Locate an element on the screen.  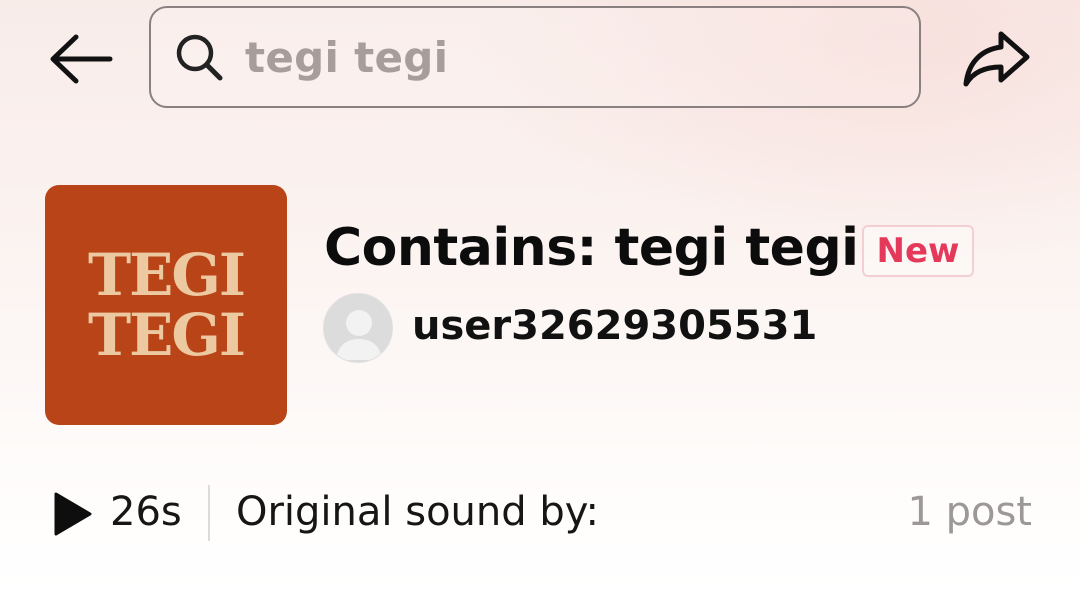
play-icon is located at coordinates (73, 514).